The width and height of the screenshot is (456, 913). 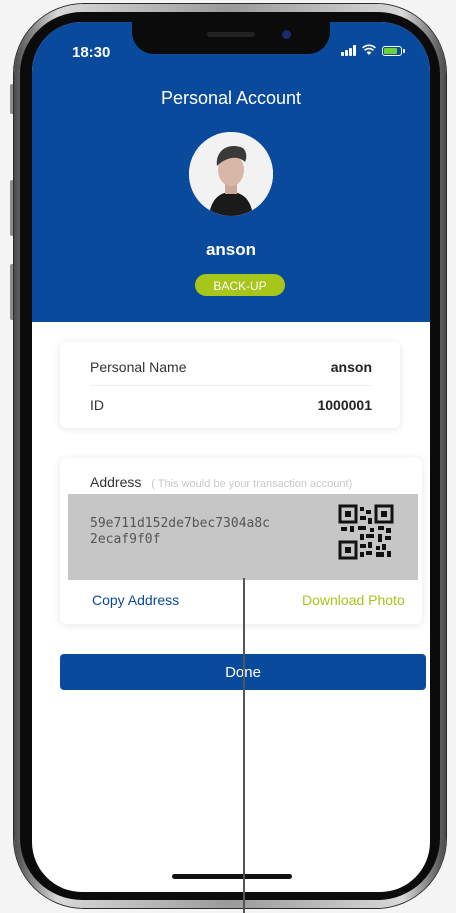 What do you see at coordinates (366, 532) in the screenshot?
I see `qr-code-icon` at bounding box center [366, 532].